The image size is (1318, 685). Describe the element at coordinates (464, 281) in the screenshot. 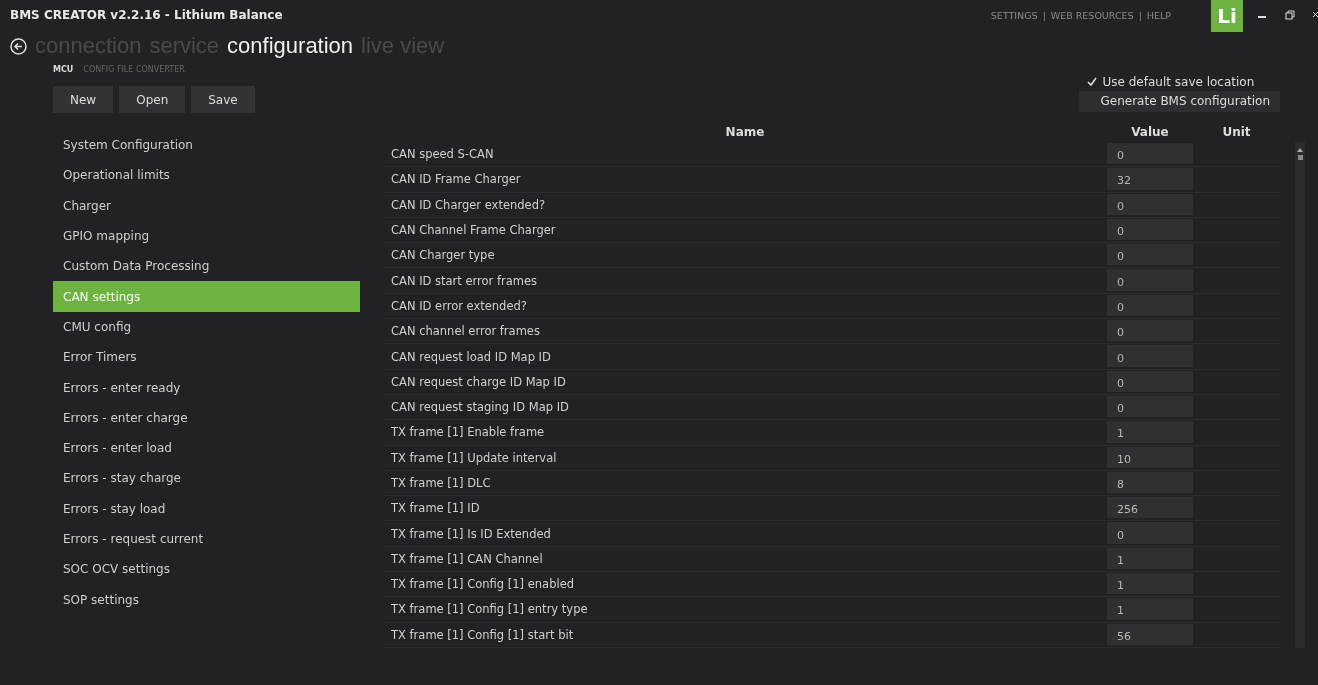

I see `setting-name: CAN ID start error frames` at that location.